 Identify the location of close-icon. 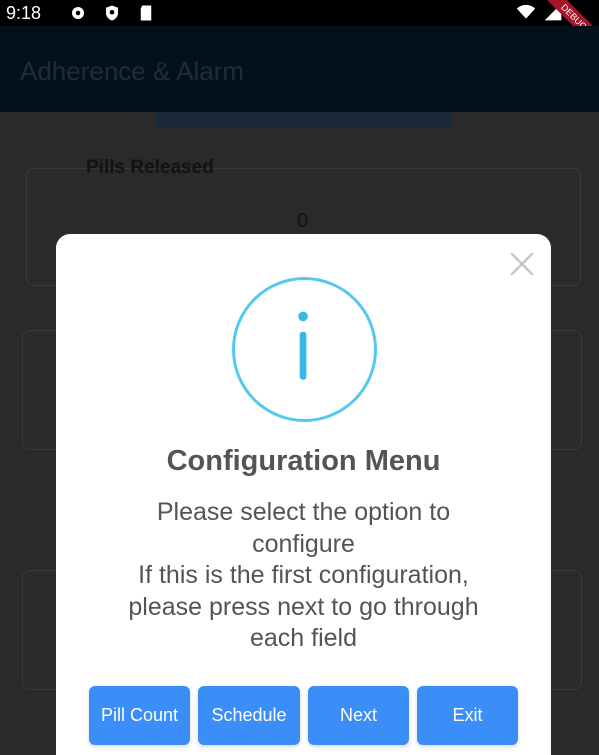
(522, 264).